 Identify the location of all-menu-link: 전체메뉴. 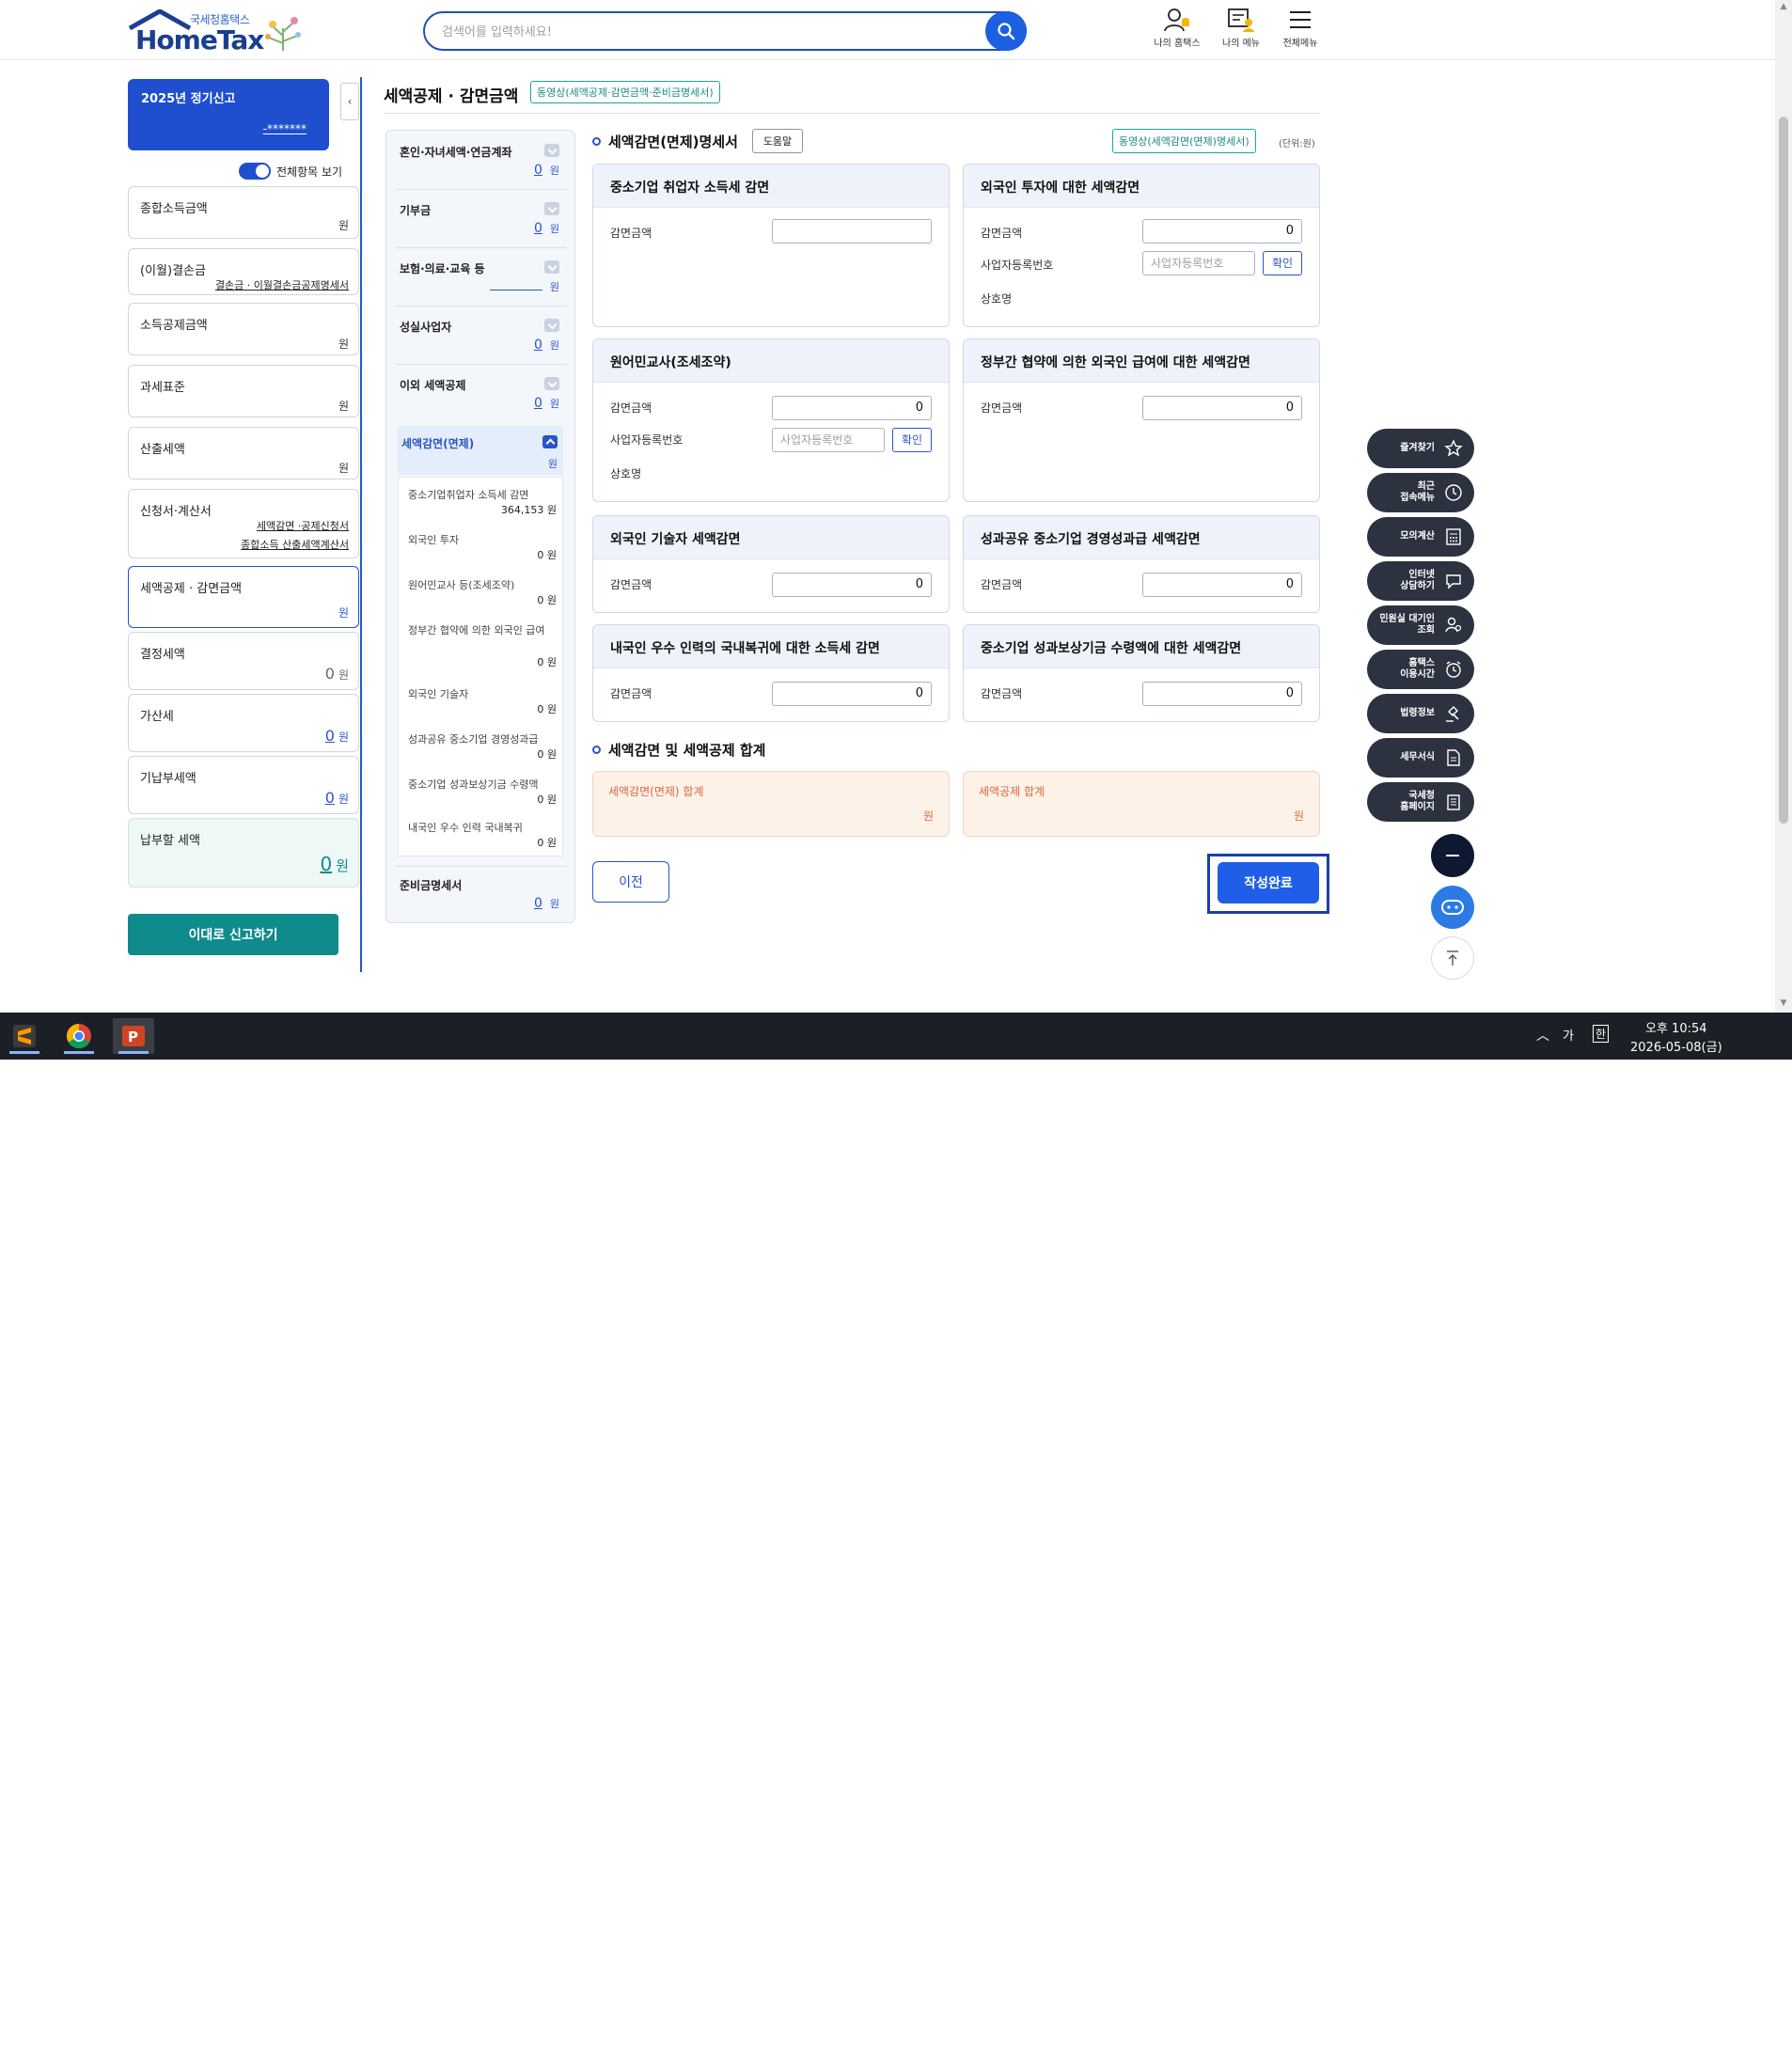
(1300, 31).